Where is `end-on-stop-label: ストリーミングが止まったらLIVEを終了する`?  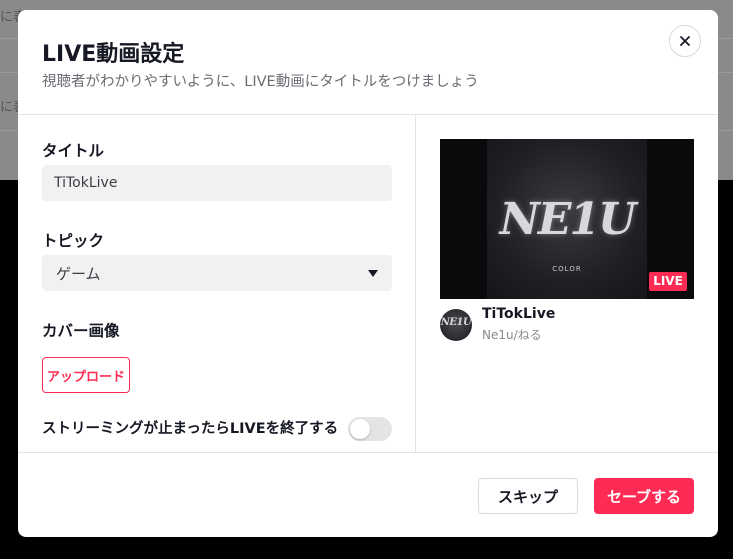 end-on-stop-label: ストリーミングが止まったらLIVEを終了する is located at coordinates (190, 429).